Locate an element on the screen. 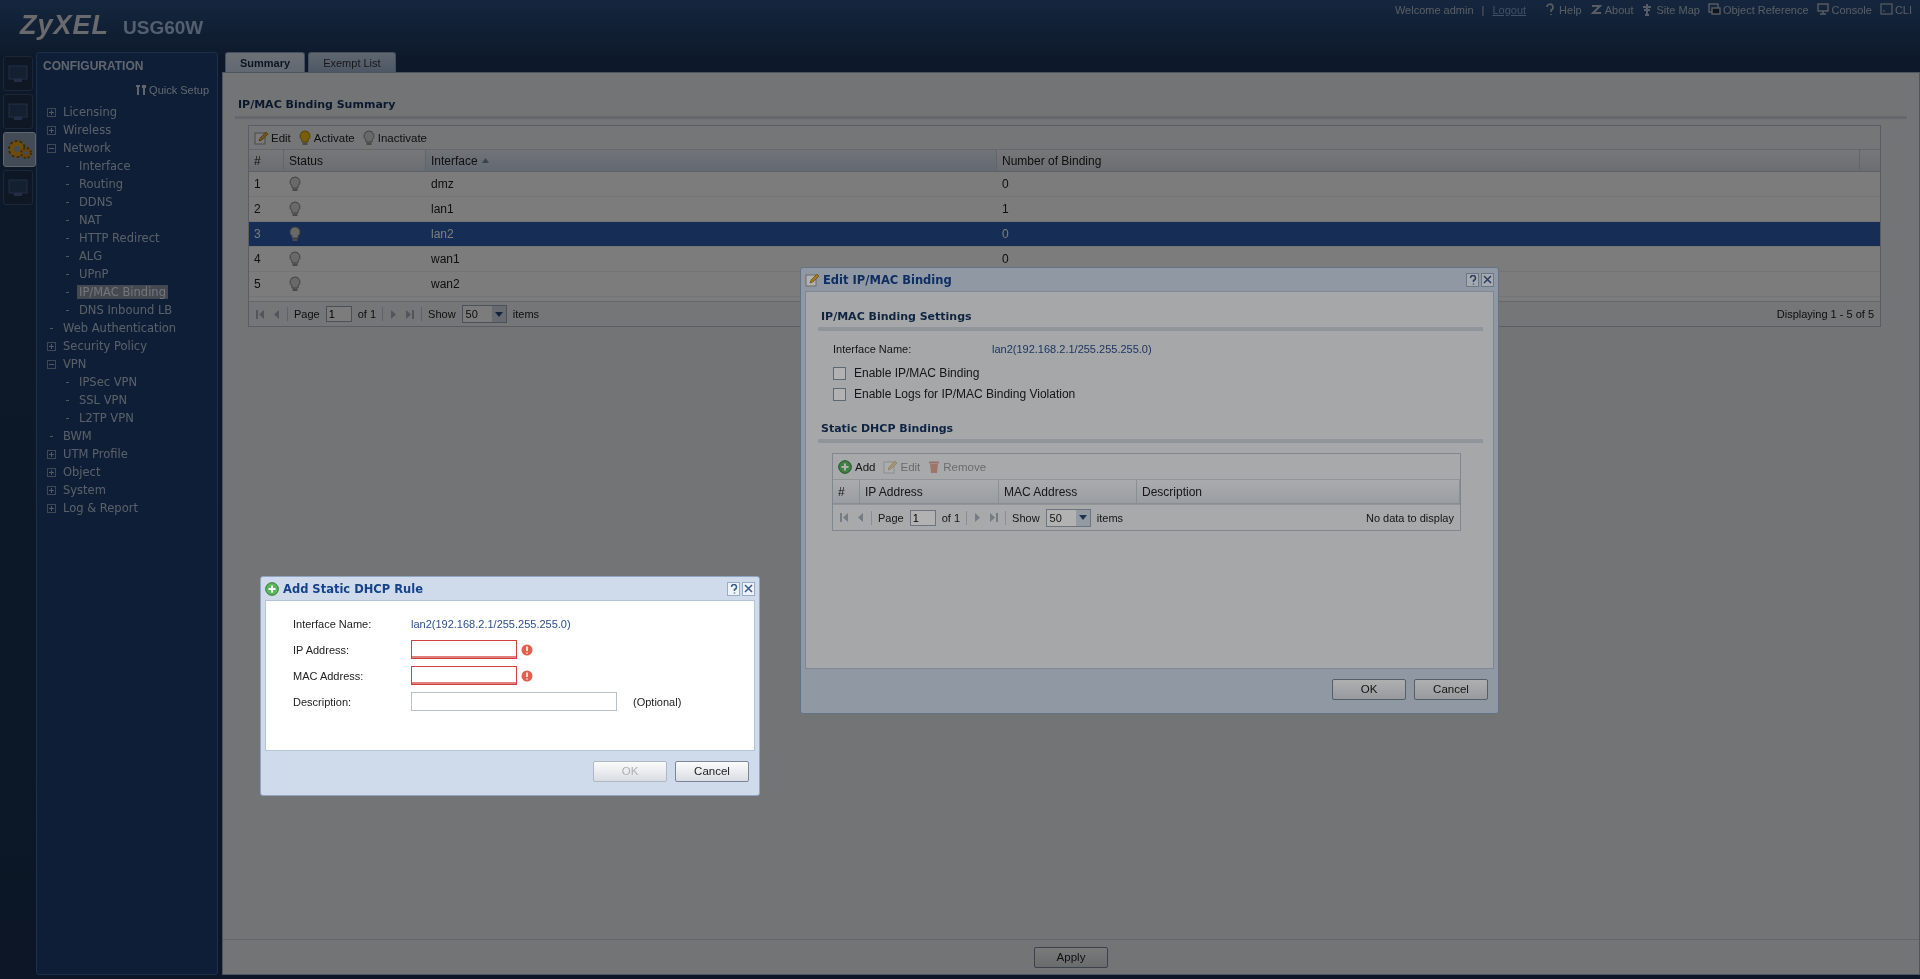 Image resolution: width=1920 pixels, height=979 pixels. sidebar-item: UPnP is located at coordinates (94, 274).